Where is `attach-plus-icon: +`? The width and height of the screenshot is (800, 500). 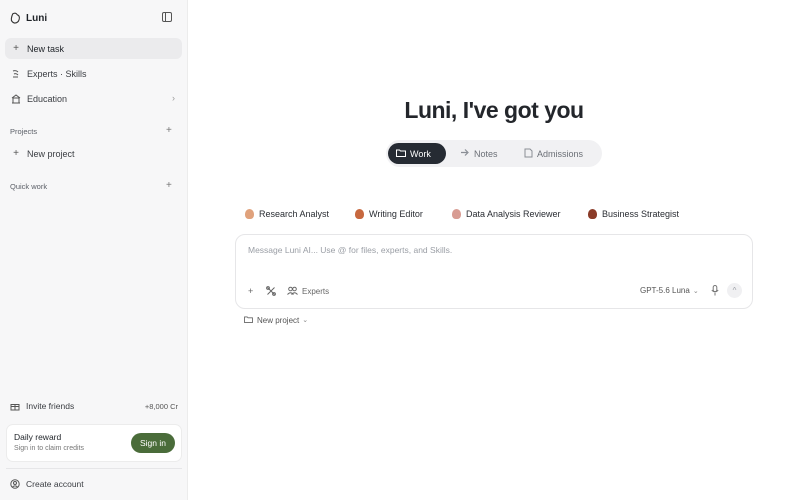
attach-plus-icon: + is located at coordinates (250, 291).